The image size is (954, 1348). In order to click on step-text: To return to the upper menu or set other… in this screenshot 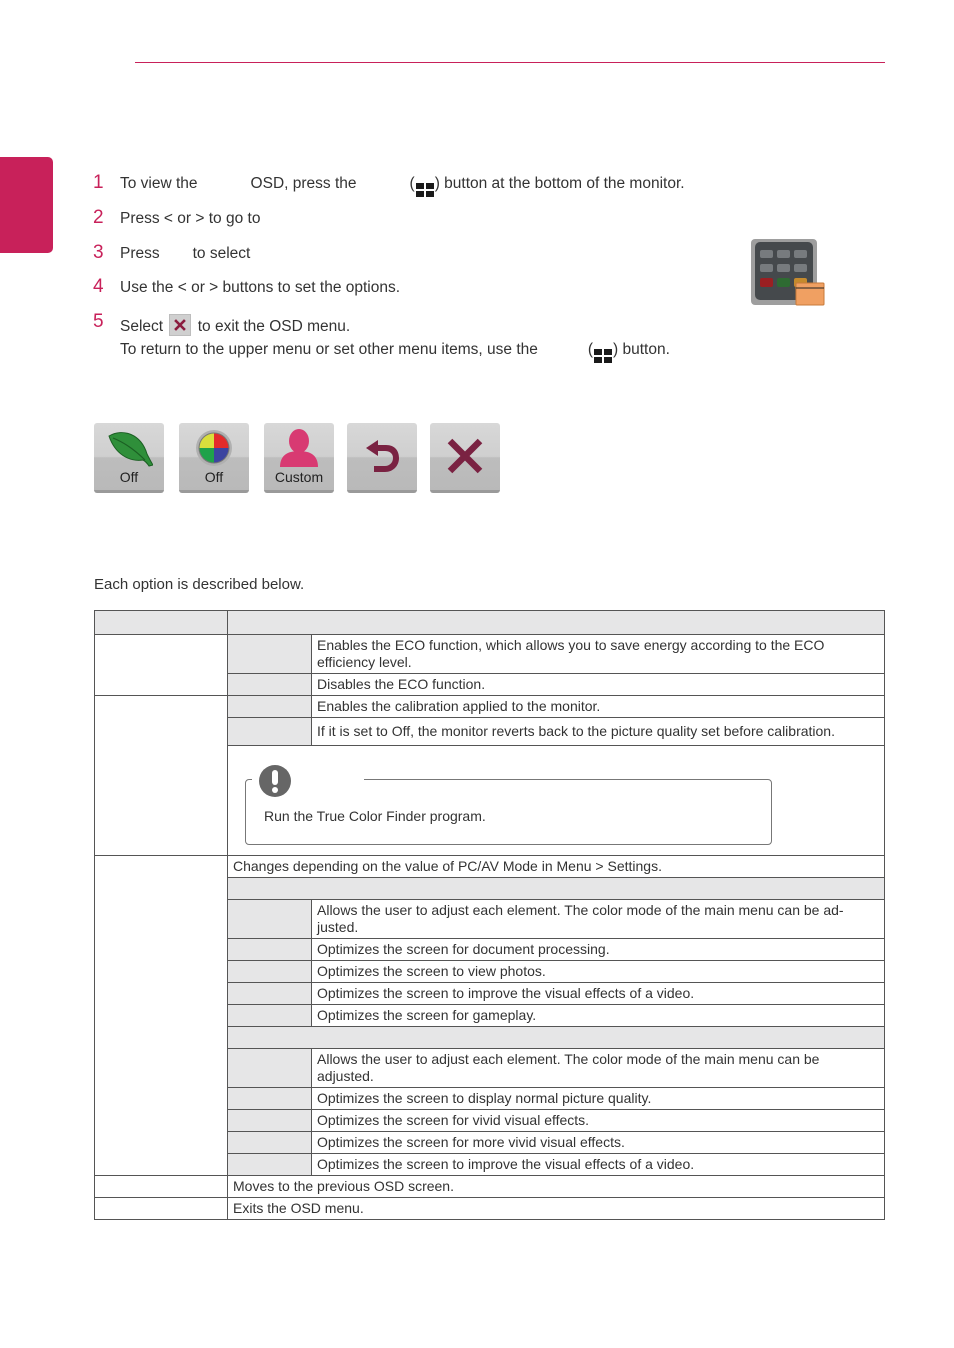, I will do `click(329, 349)`.